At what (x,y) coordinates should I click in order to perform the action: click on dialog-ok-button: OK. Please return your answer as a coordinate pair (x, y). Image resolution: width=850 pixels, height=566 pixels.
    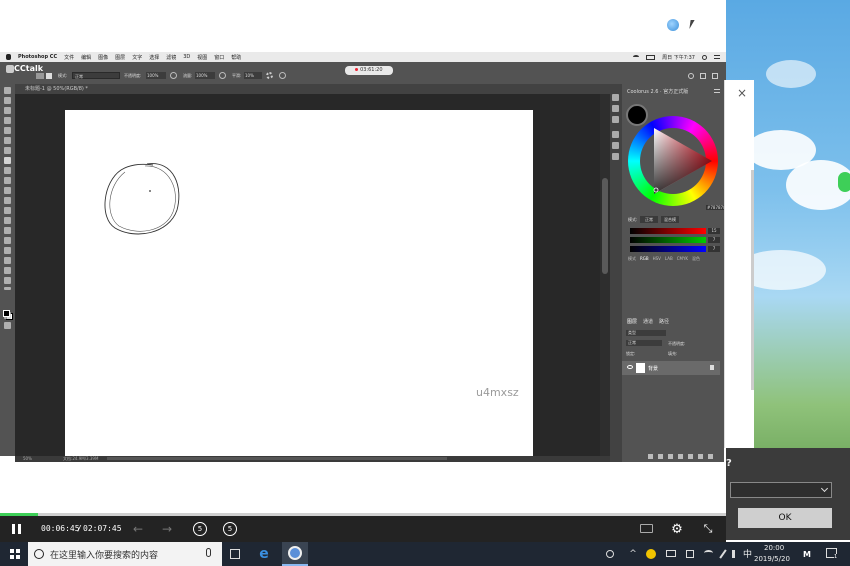
    Looking at the image, I should click on (785, 518).